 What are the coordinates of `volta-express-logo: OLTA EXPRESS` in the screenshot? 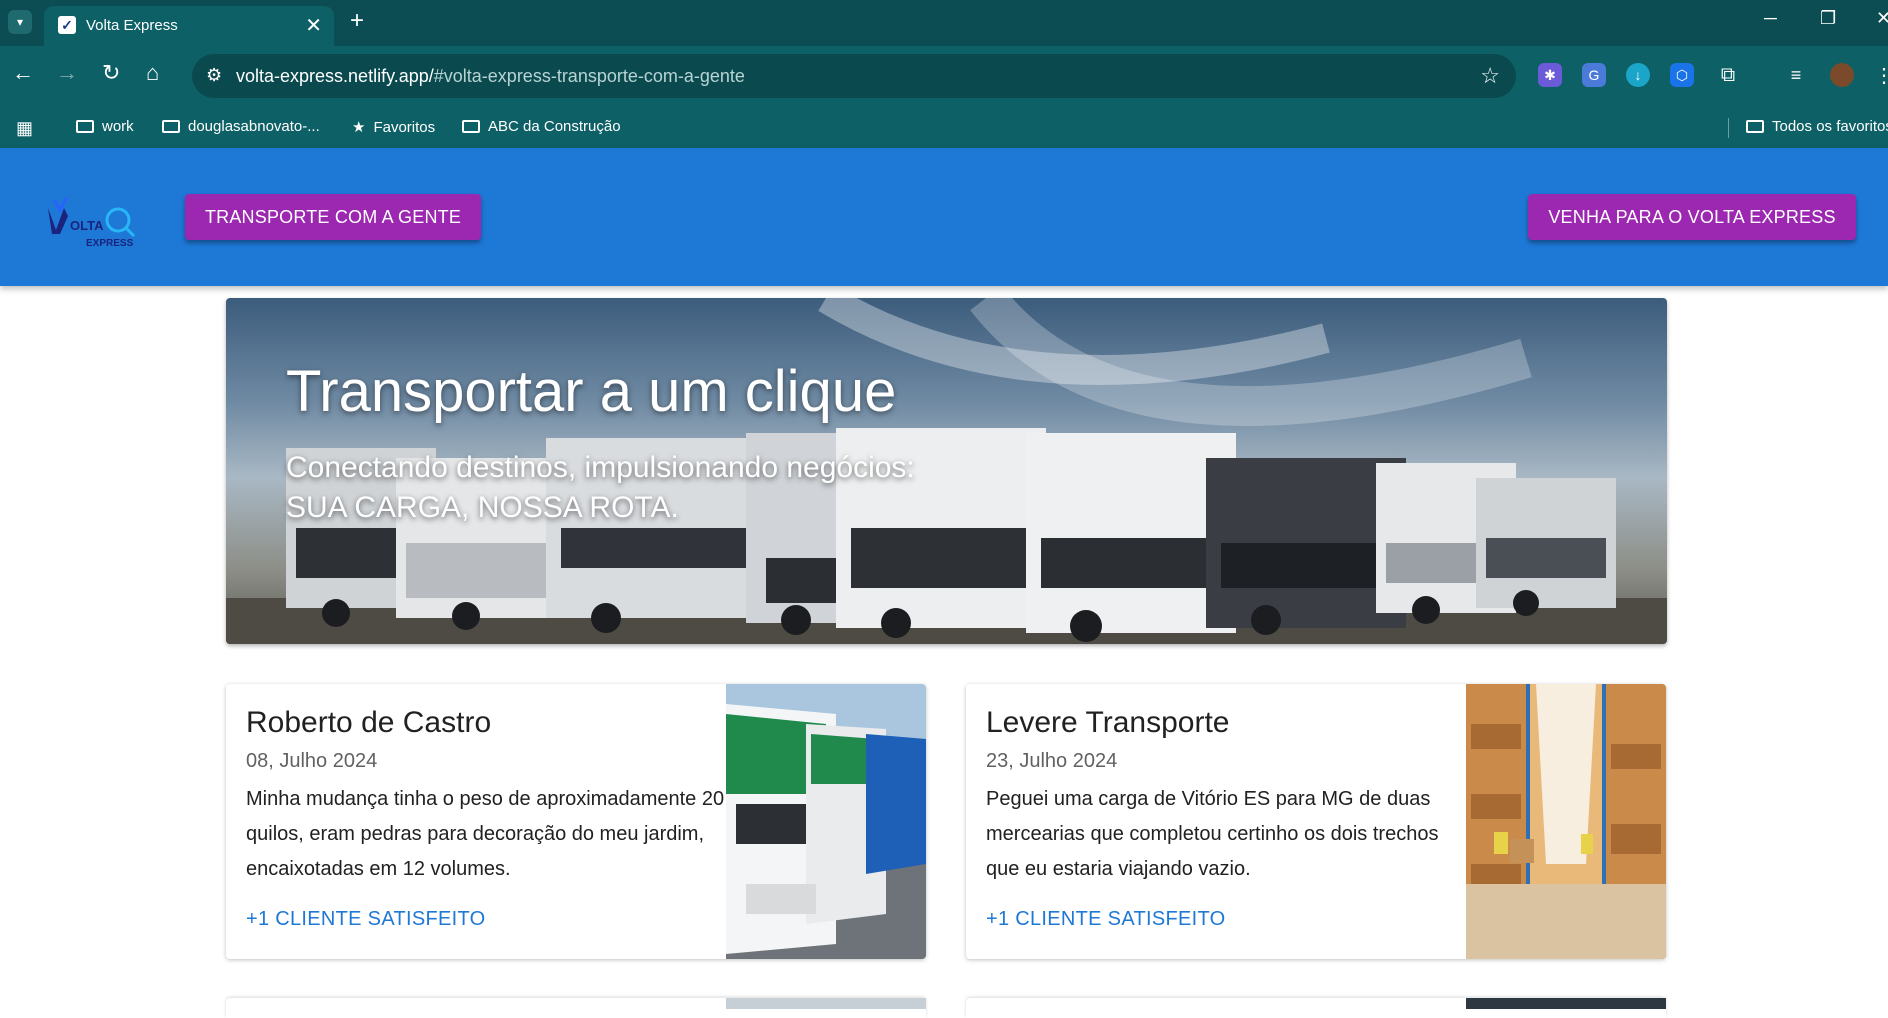 It's located at (91, 224).